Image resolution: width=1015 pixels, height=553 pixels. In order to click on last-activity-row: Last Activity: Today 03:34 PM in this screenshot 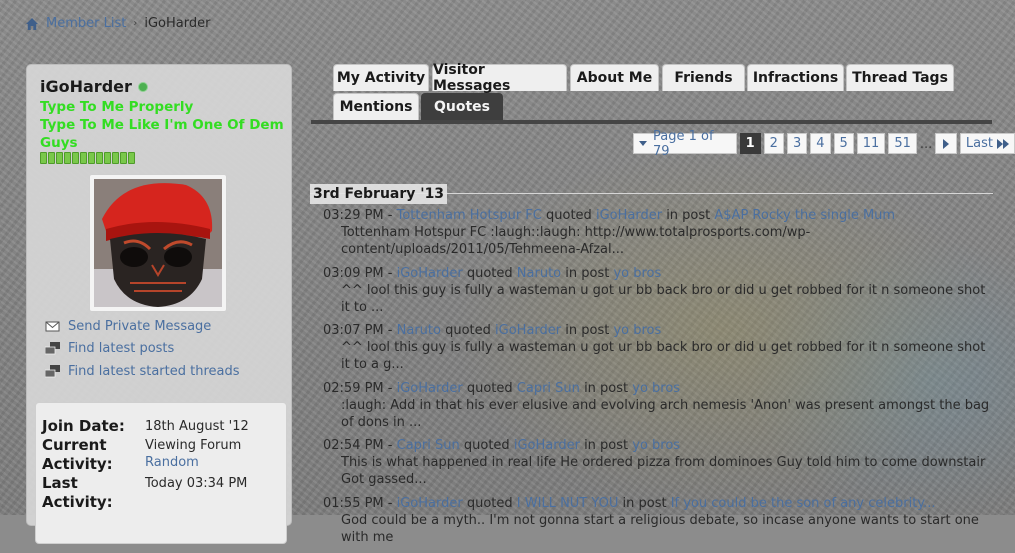, I will do `click(162, 493)`.